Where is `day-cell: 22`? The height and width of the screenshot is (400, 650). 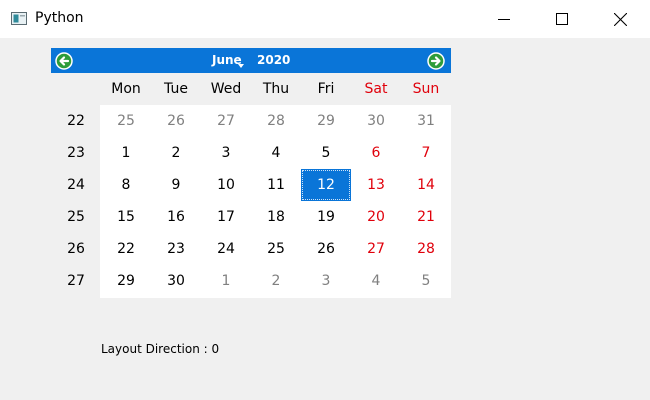
day-cell: 22 is located at coordinates (126, 249).